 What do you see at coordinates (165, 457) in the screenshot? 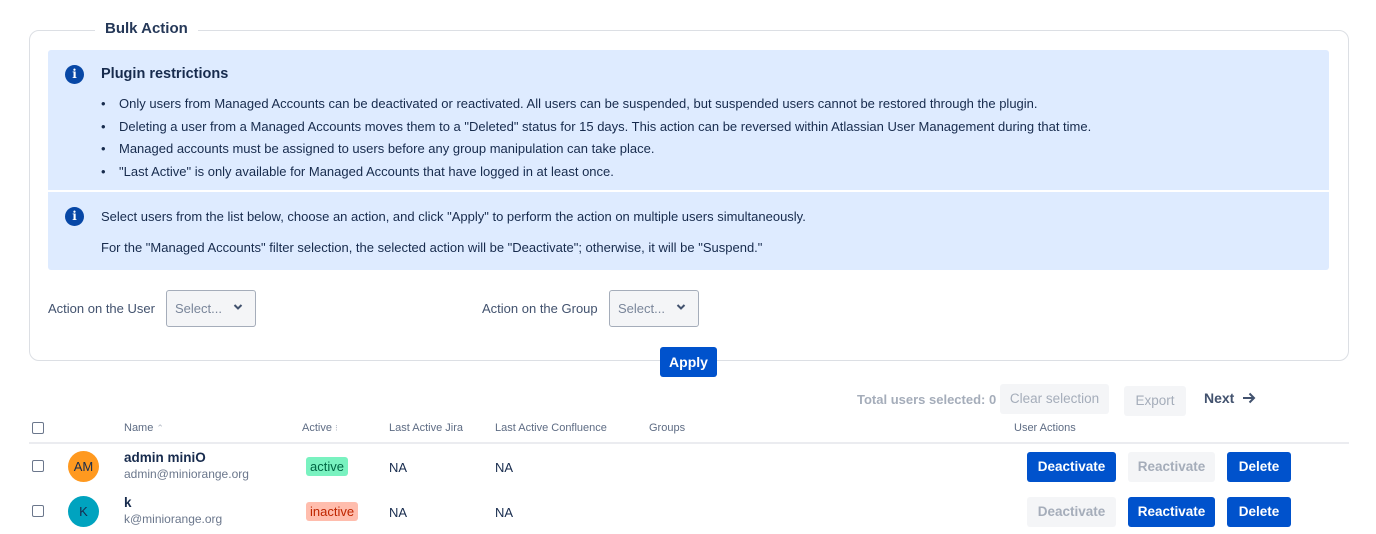
I see `user-name: admin miniO` at bounding box center [165, 457].